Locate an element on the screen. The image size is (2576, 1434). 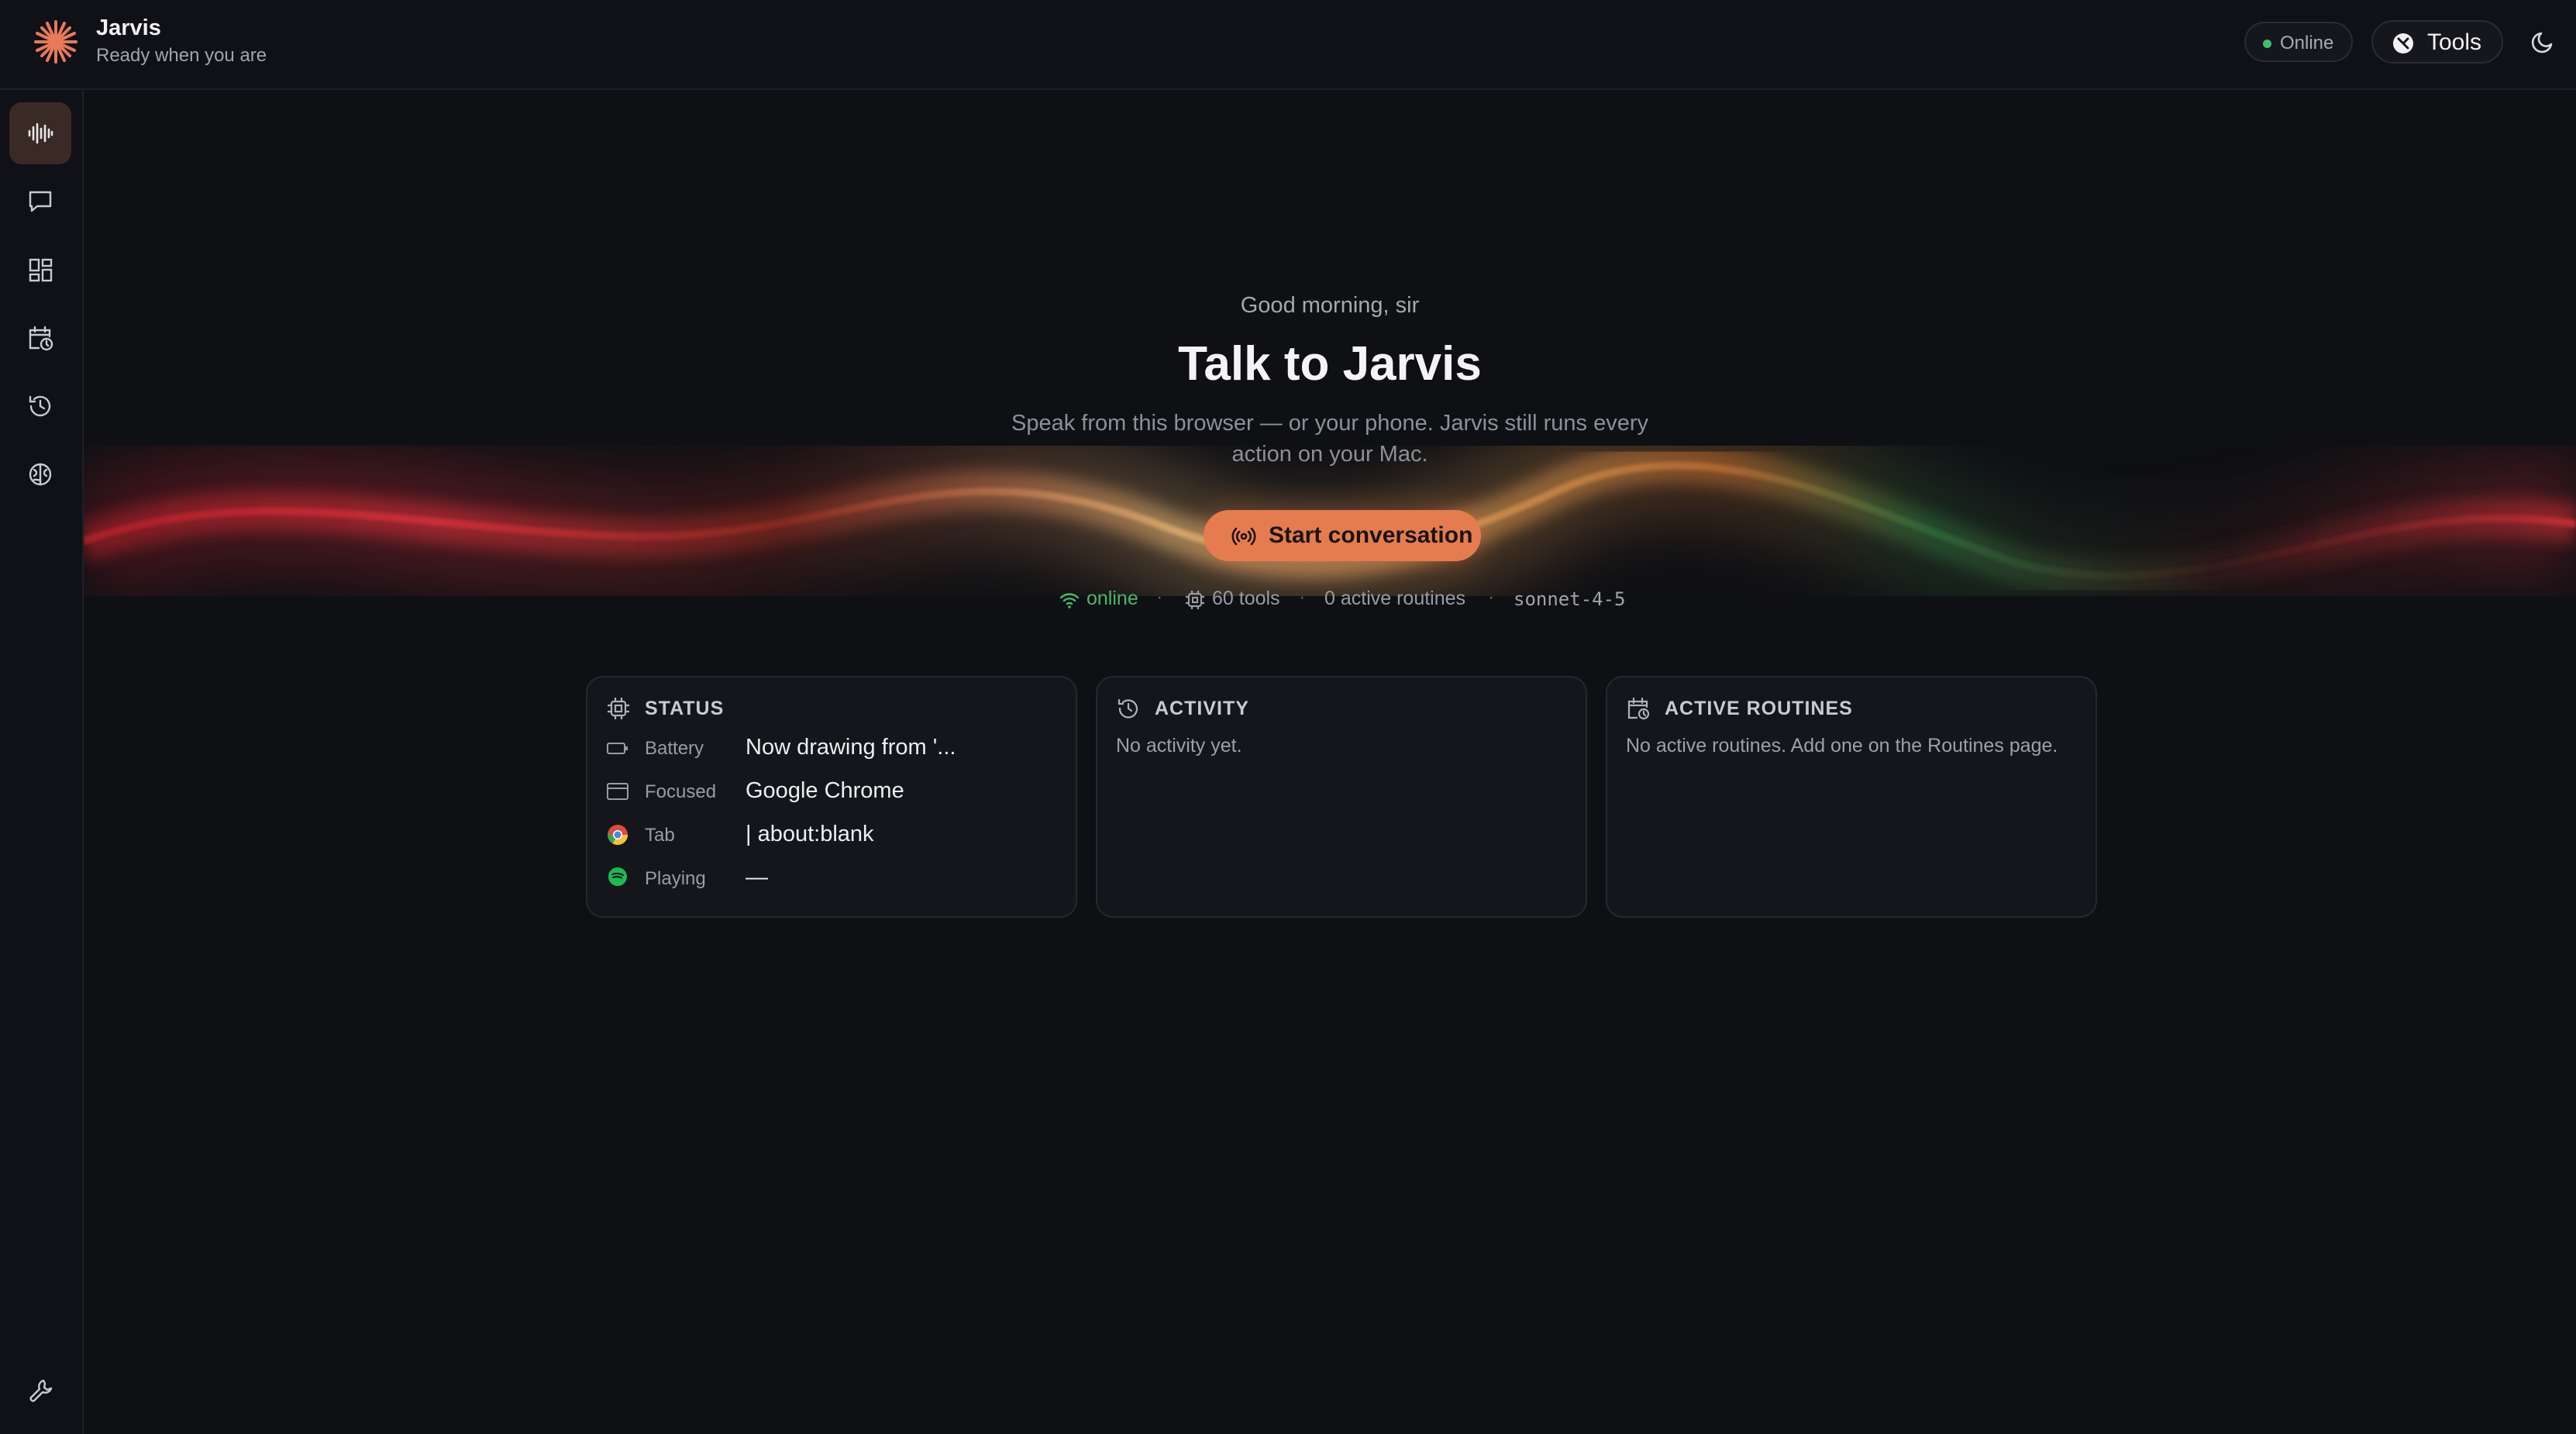
model-name: sonnet-4-5 is located at coordinates (1570, 599).